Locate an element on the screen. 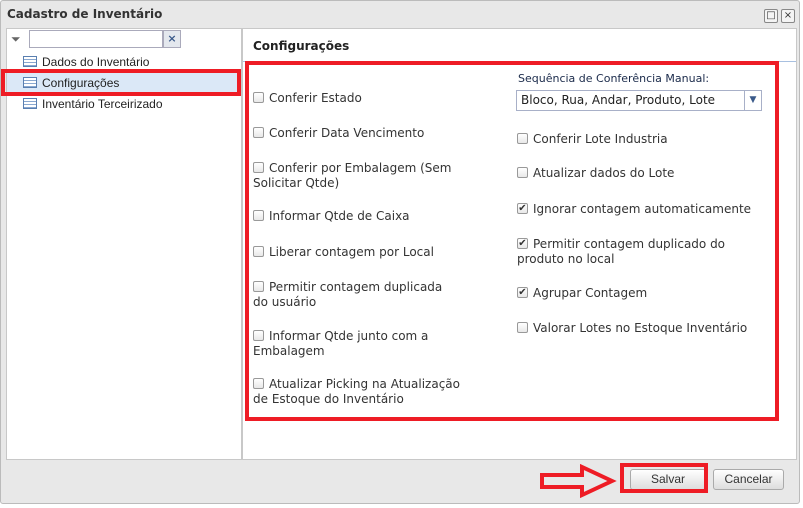 This screenshot has width=803, height=508. sidebar-item-terceirizado: Inventário Terceirizado is located at coordinates (124, 104).